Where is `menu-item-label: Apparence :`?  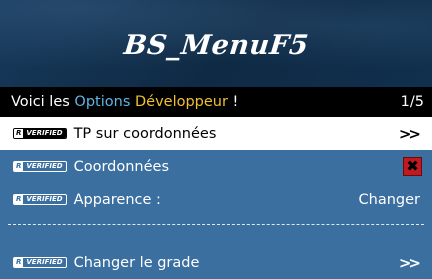
menu-item-label: Apparence : is located at coordinates (117, 199).